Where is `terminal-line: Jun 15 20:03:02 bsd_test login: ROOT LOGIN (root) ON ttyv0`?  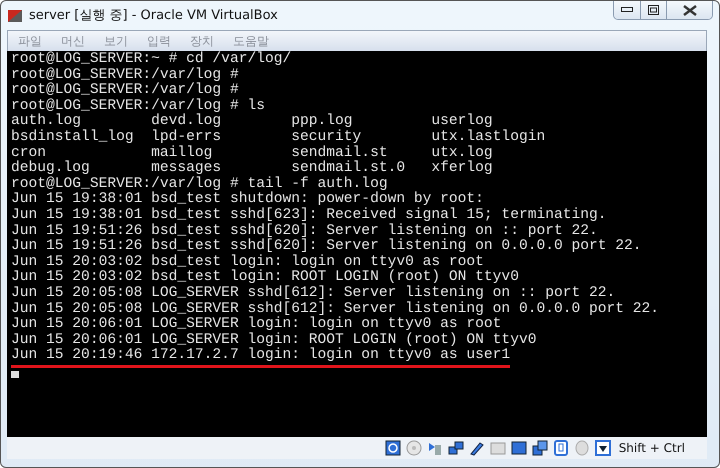 terminal-line: Jun 15 20:03:02 bsd_test login: ROOT LOGIN (root) ON ttyv0 is located at coordinates (265, 278).